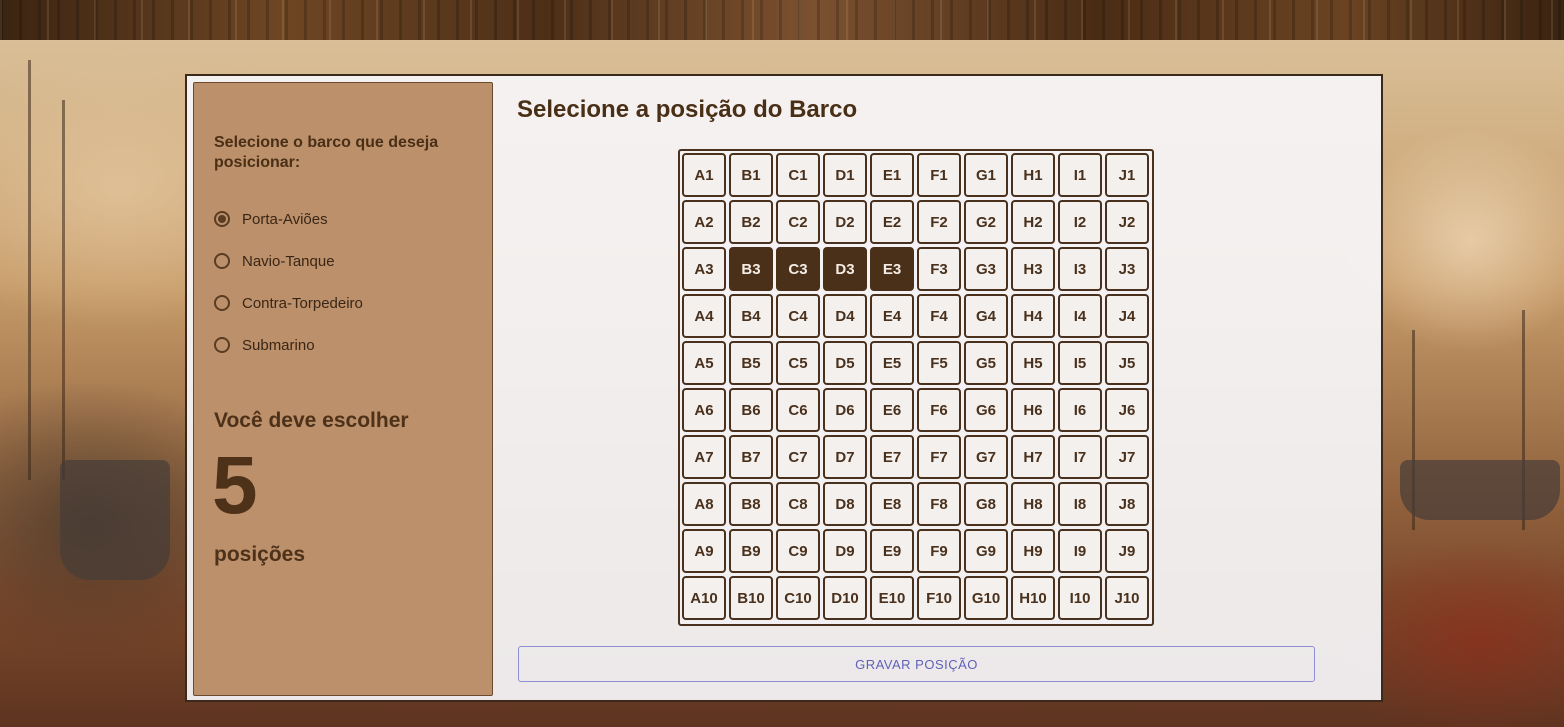 The image size is (1564, 727). I want to click on board-cell-c7: C7, so click(798, 457).